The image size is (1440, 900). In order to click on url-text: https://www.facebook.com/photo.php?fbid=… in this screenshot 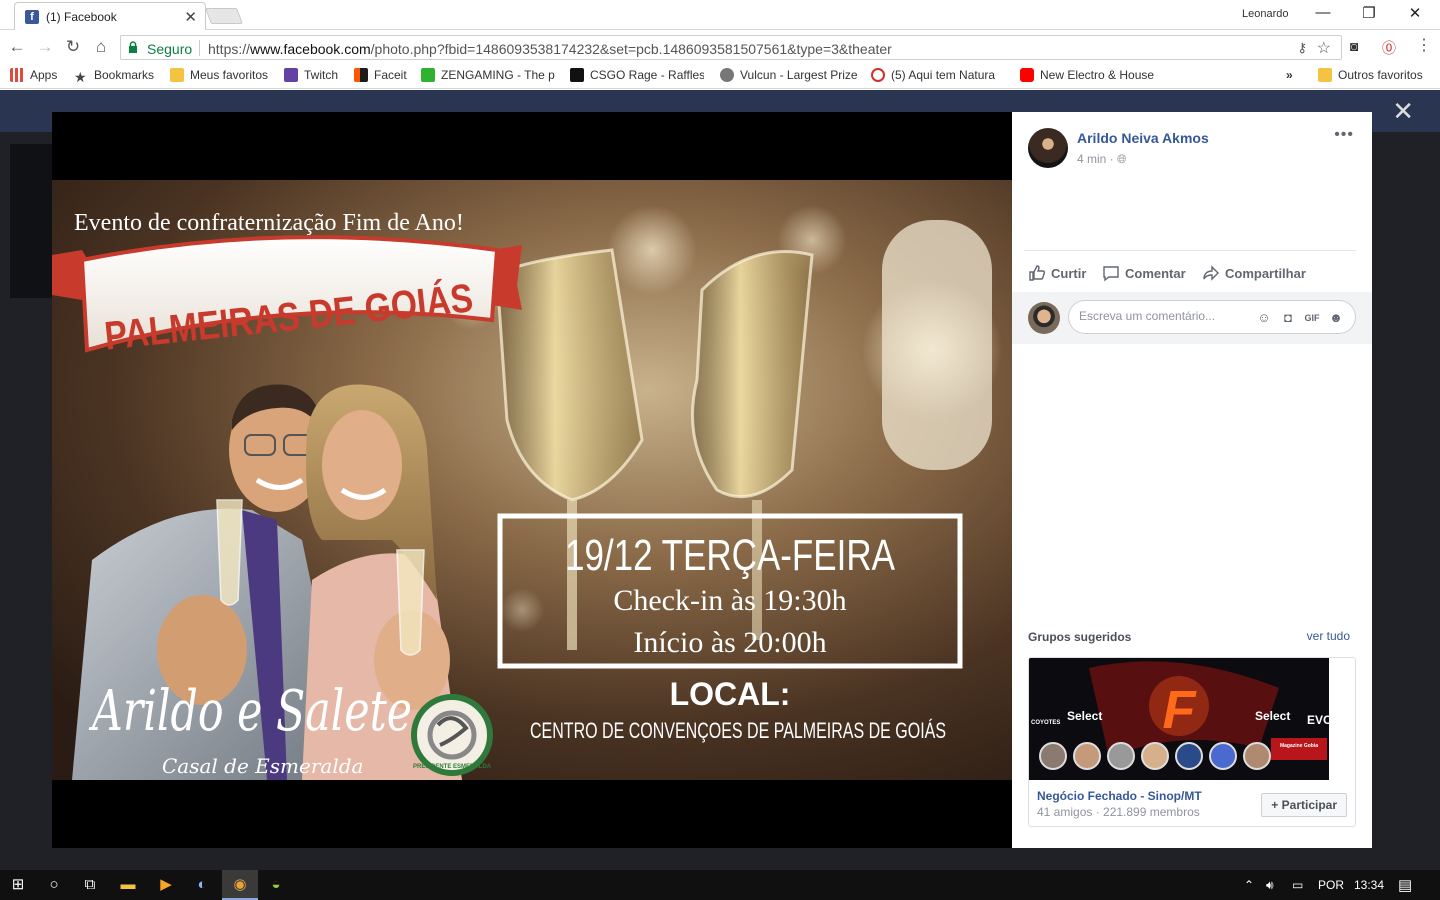, I will do `click(550, 49)`.